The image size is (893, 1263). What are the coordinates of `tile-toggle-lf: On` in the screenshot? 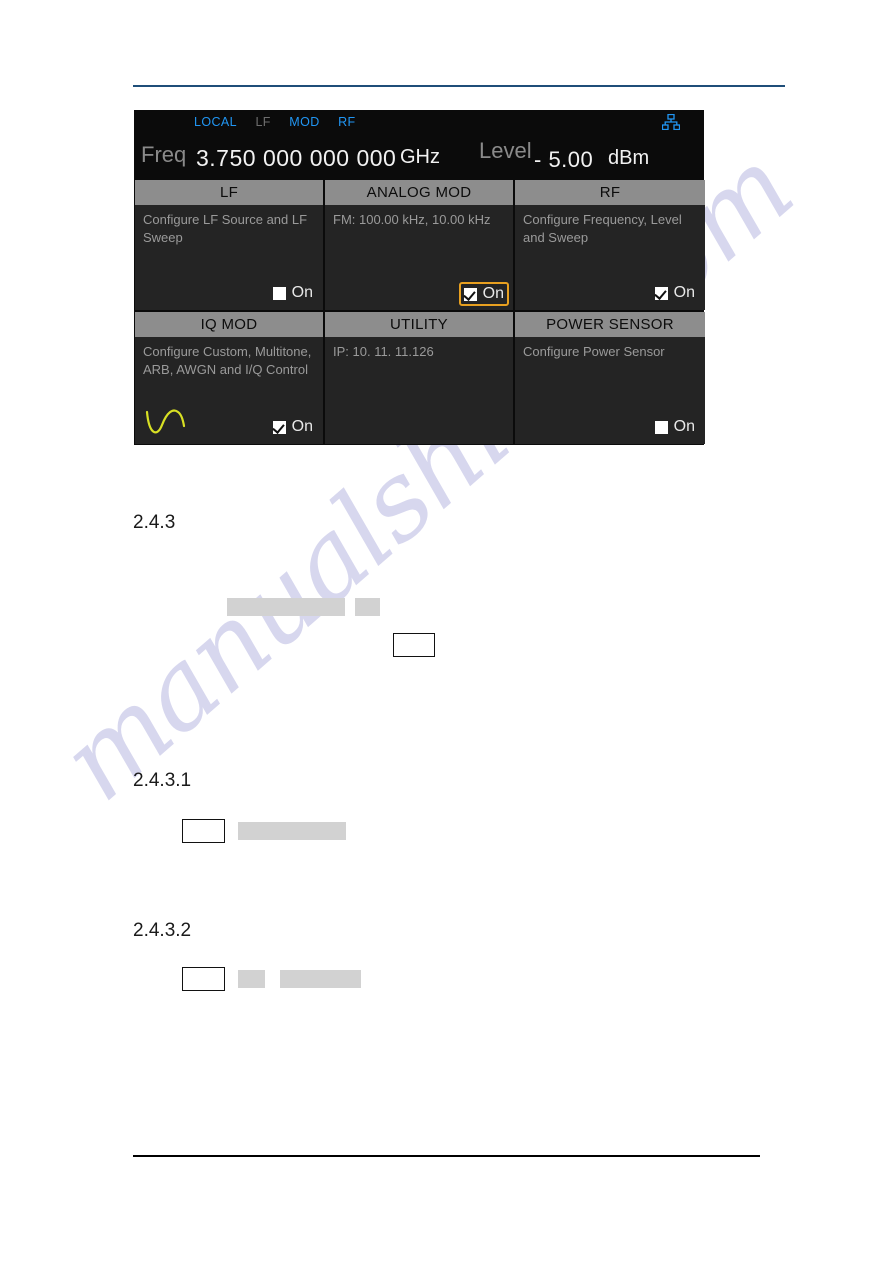 It's located at (293, 293).